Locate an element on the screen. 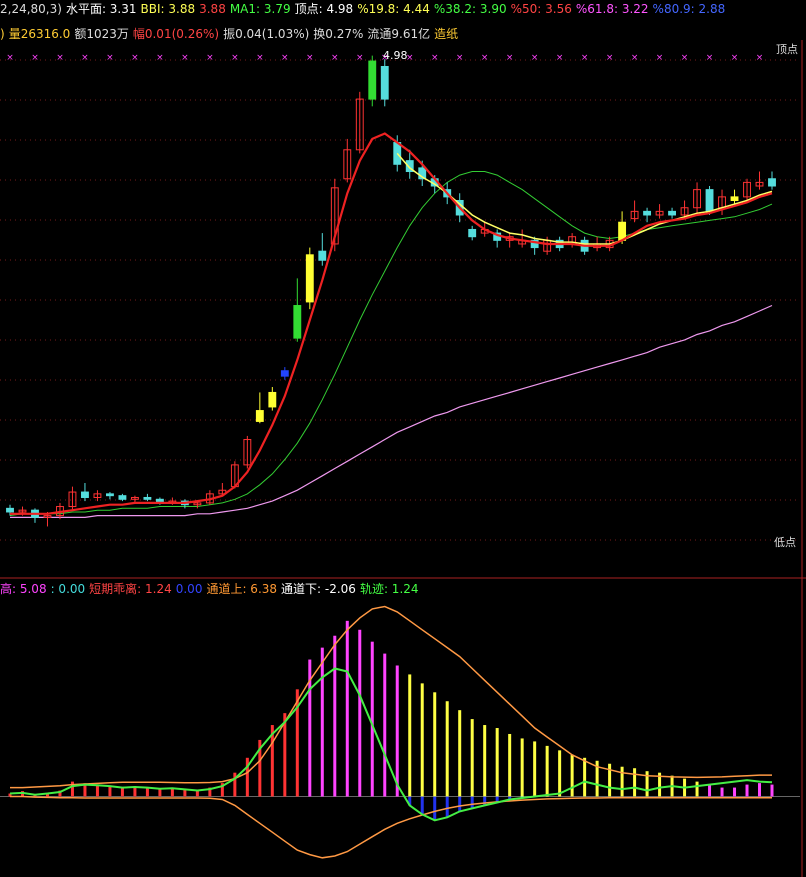 The height and width of the screenshot is (877, 806). peak-value-label: 4.98 is located at coordinates (395, 55).